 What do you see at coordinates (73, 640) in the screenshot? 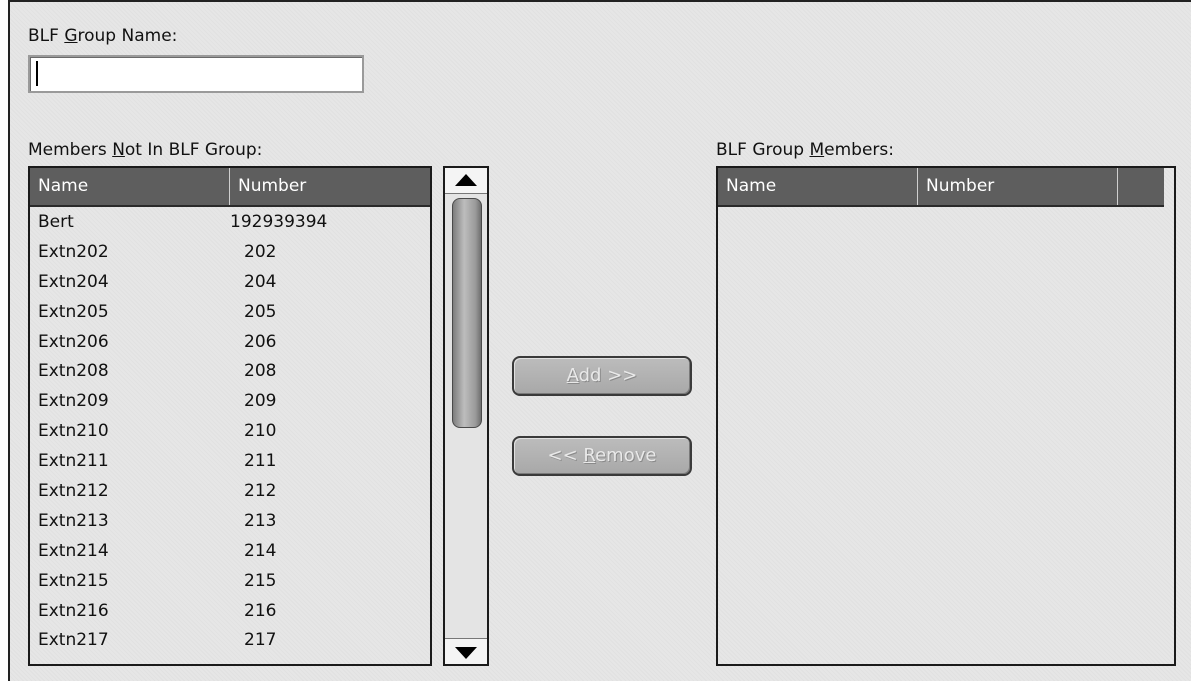
I see `list-item-name: Extn217` at bounding box center [73, 640].